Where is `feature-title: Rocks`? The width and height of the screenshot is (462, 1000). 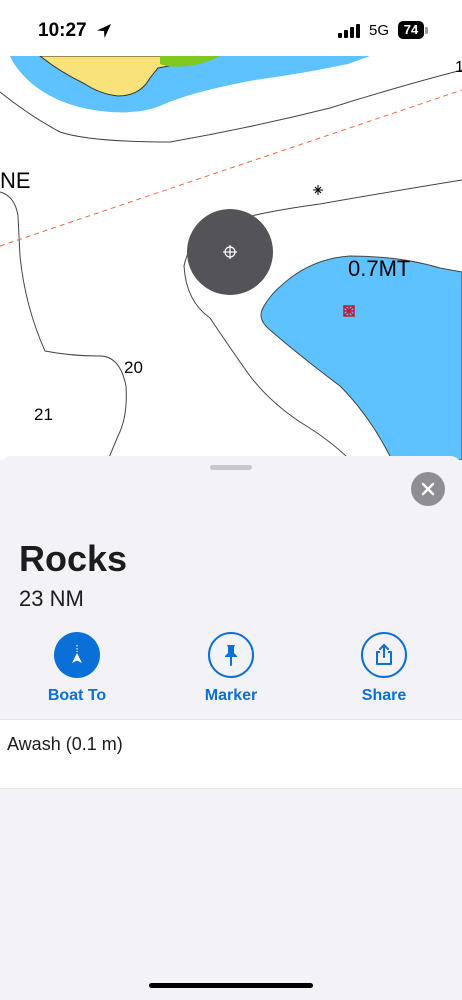
feature-title: Rocks is located at coordinates (73, 558).